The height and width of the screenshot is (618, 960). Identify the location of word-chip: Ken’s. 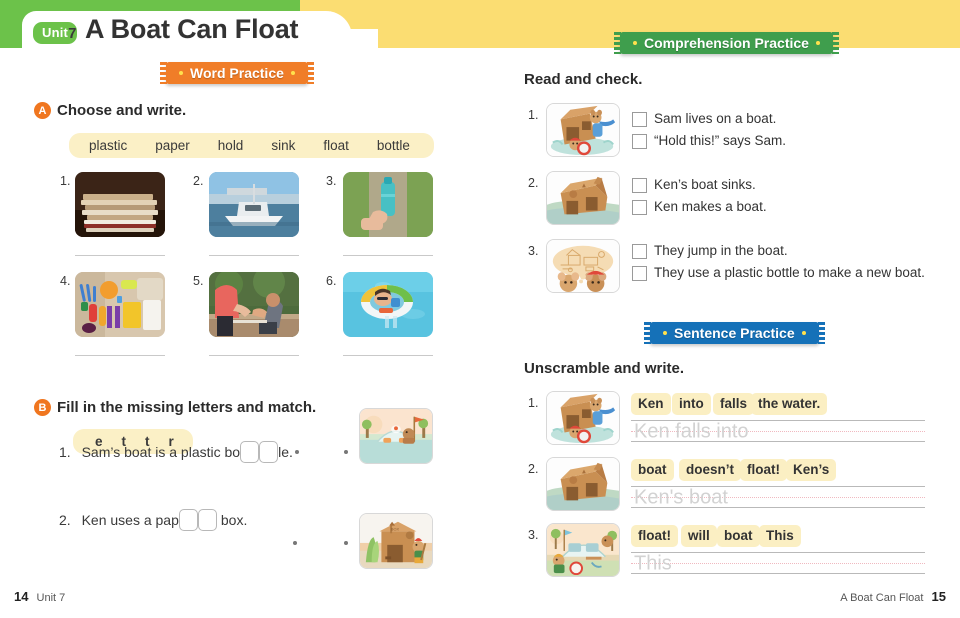
(811, 470).